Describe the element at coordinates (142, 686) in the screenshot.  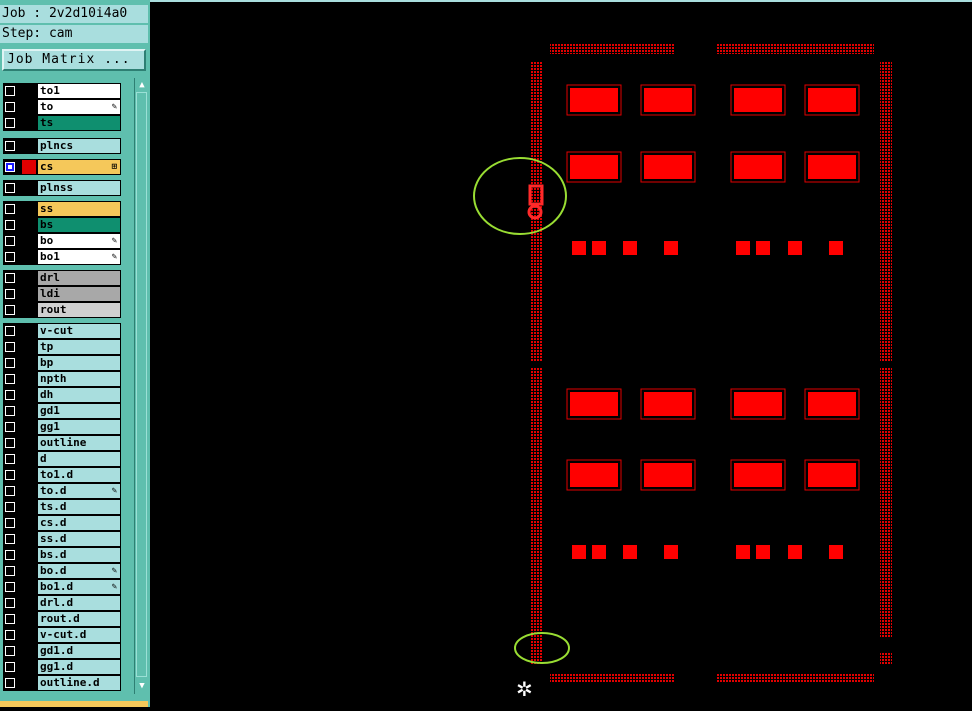
I see `scroll-down-arrow-icon: ▼` at that location.